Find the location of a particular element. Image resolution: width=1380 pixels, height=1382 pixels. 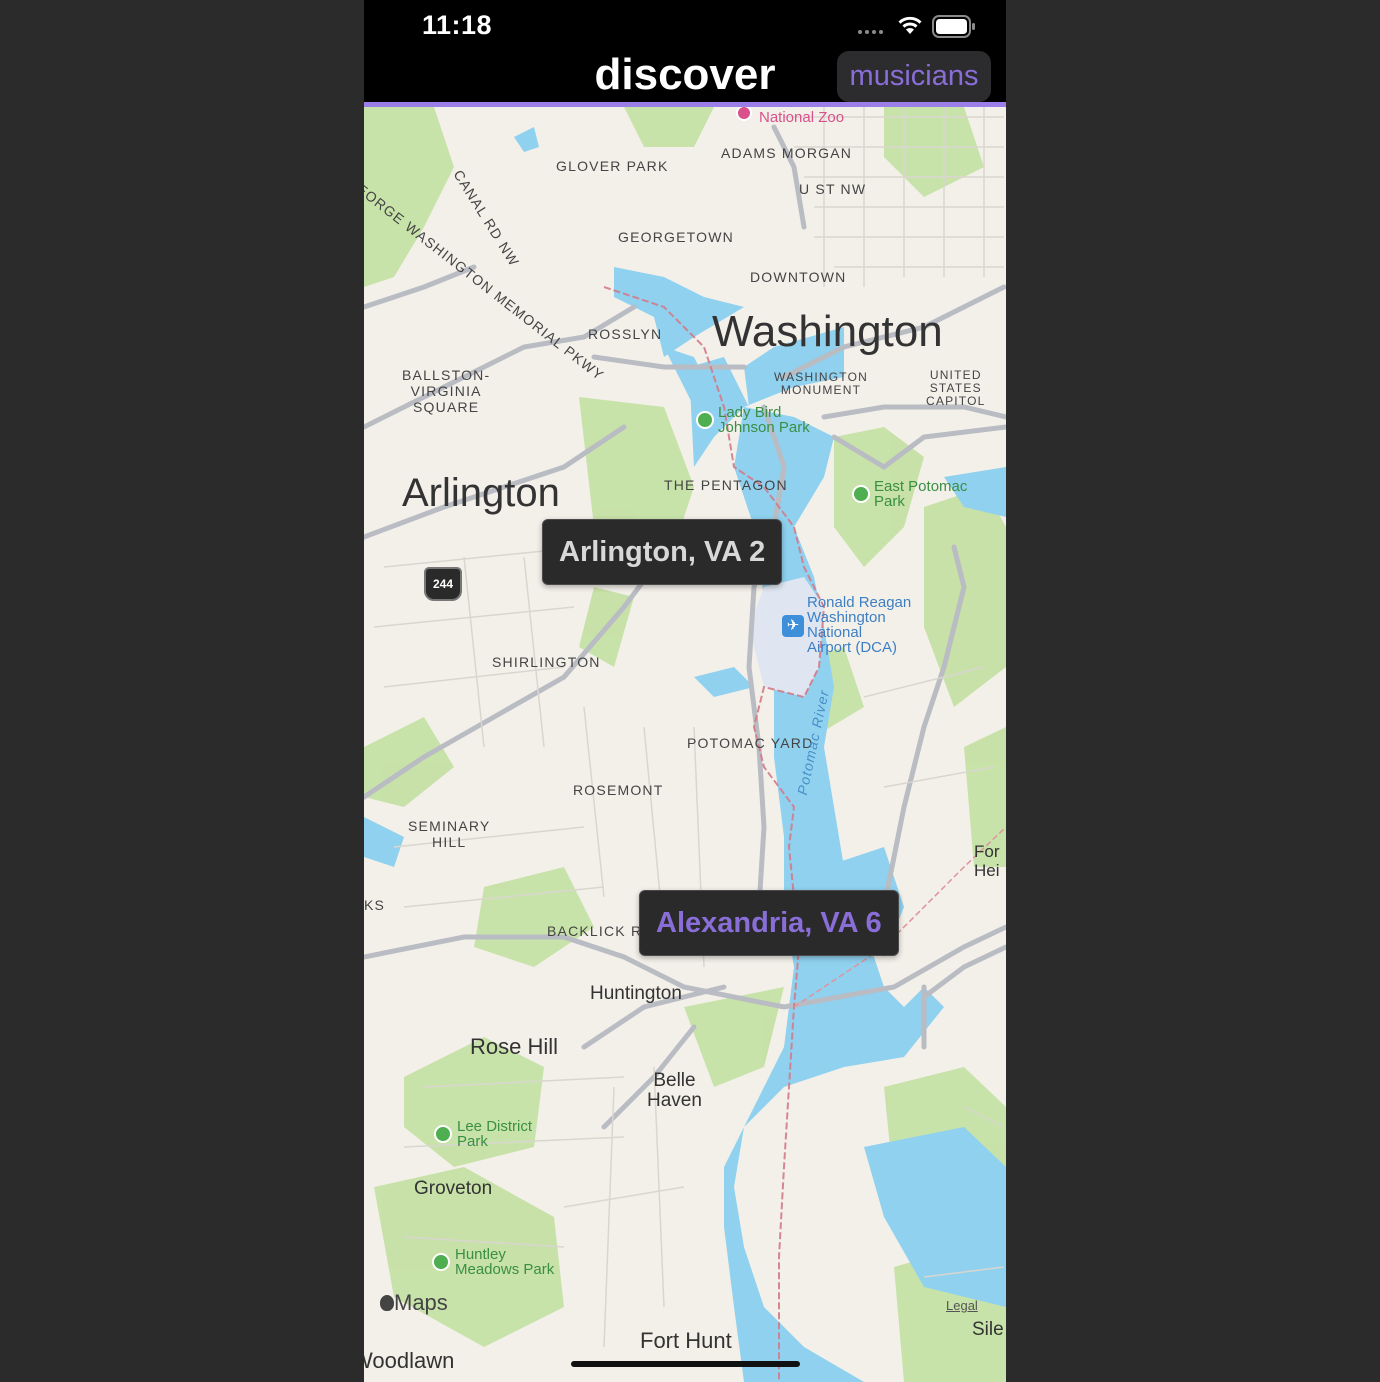

city-label-arlington: Arlington is located at coordinates (481, 493).